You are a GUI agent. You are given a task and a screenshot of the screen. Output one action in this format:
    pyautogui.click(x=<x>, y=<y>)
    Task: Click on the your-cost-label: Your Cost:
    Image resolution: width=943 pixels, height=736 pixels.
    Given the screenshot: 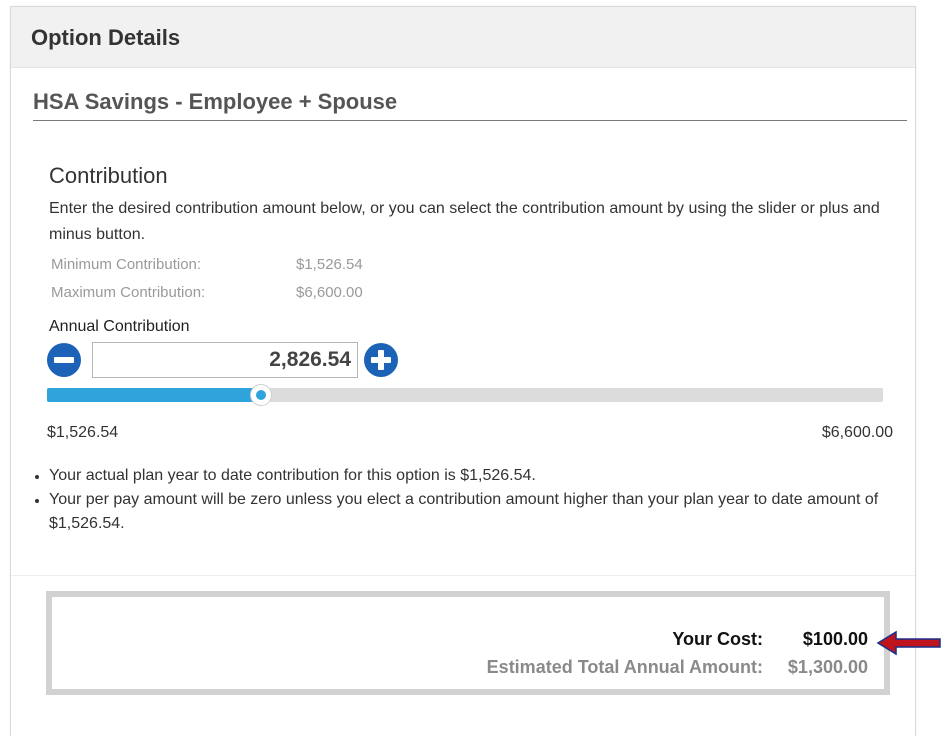 What is the action you would take?
    pyautogui.click(x=717, y=639)
    